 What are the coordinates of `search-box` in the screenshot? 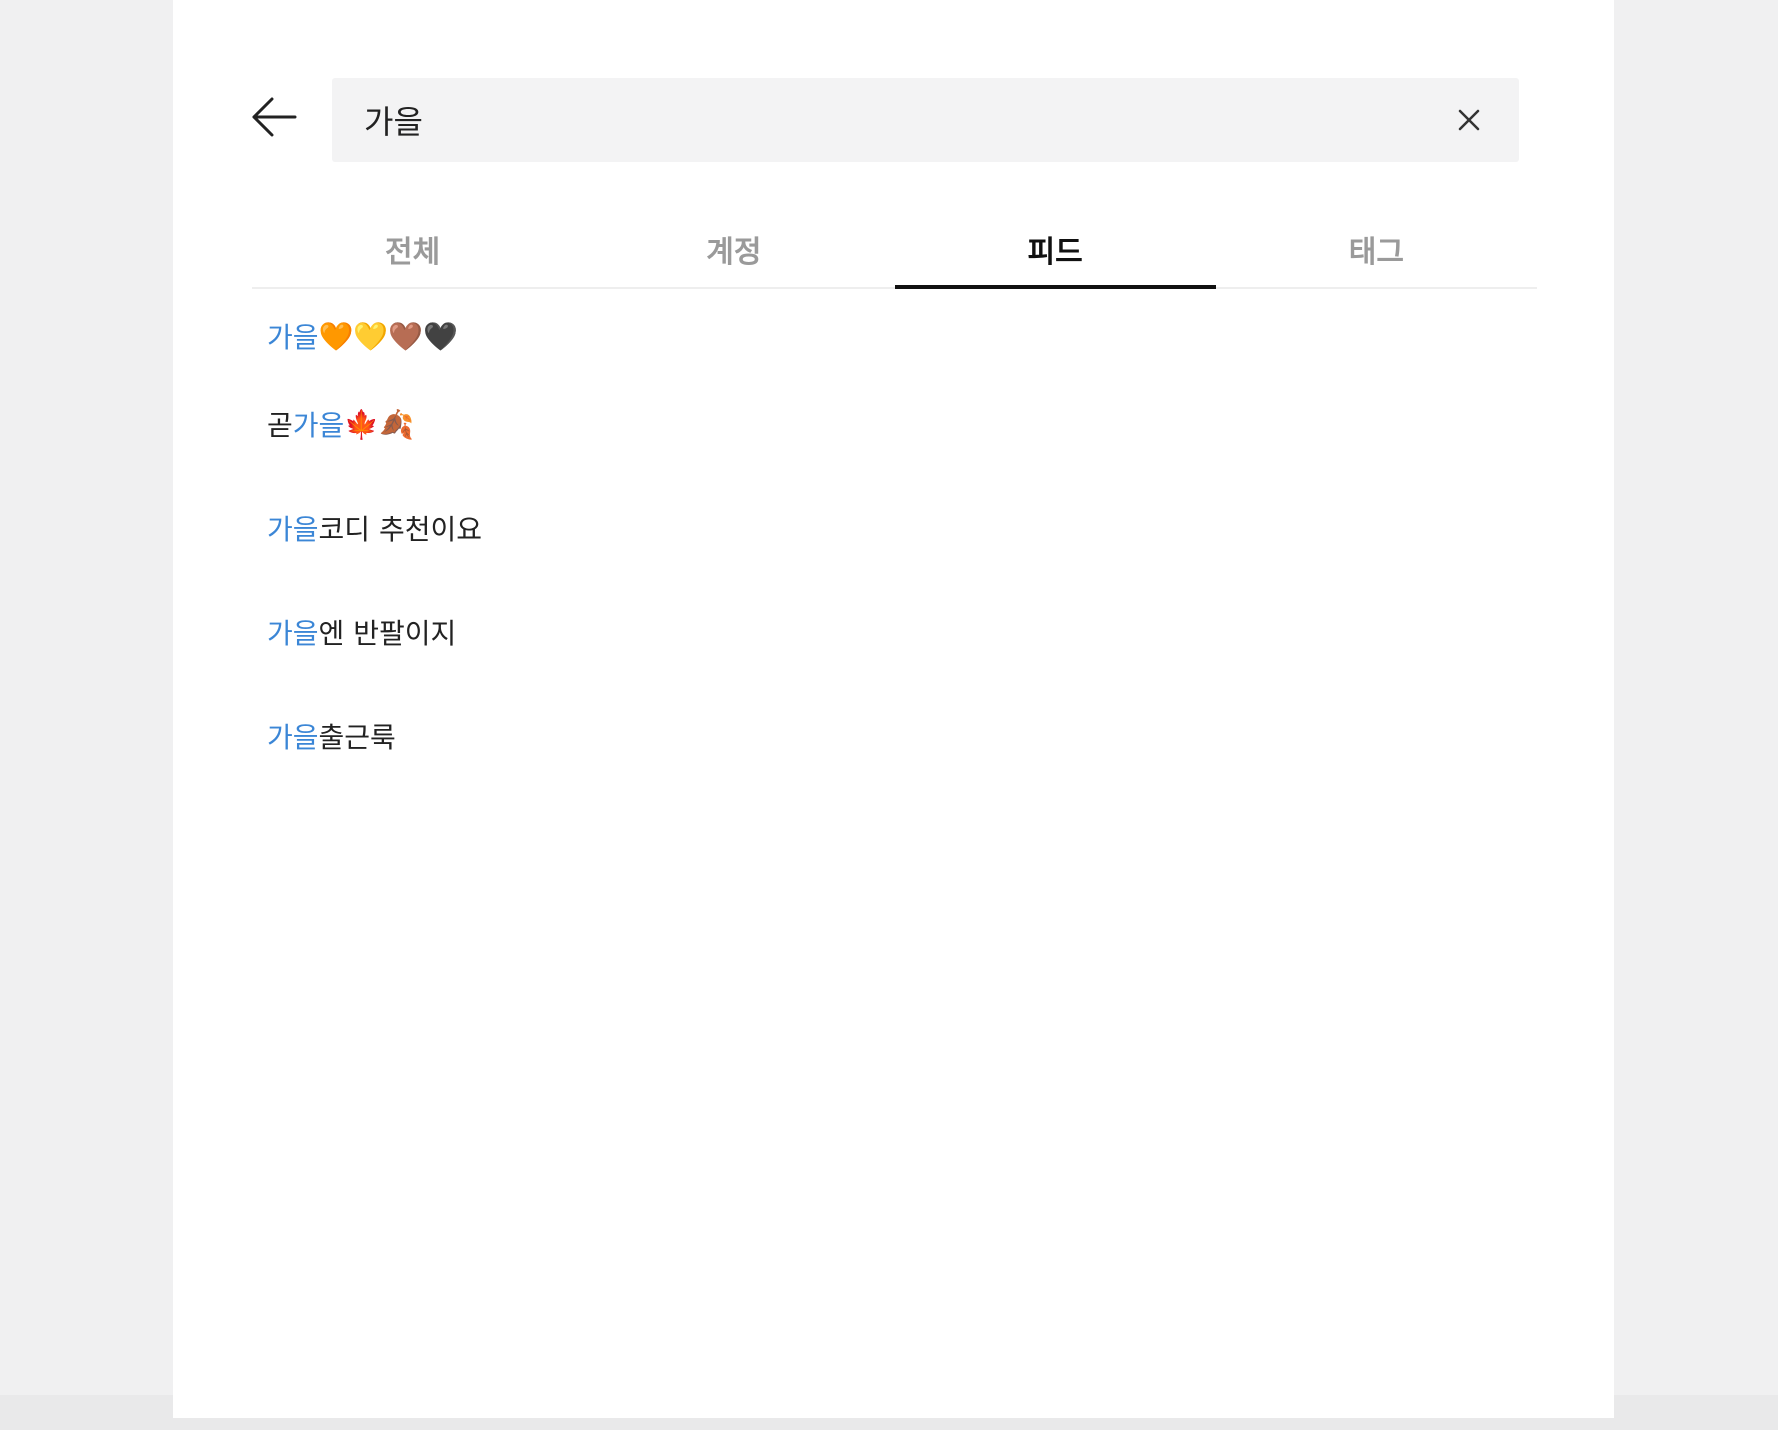 It's located at (925, 120).